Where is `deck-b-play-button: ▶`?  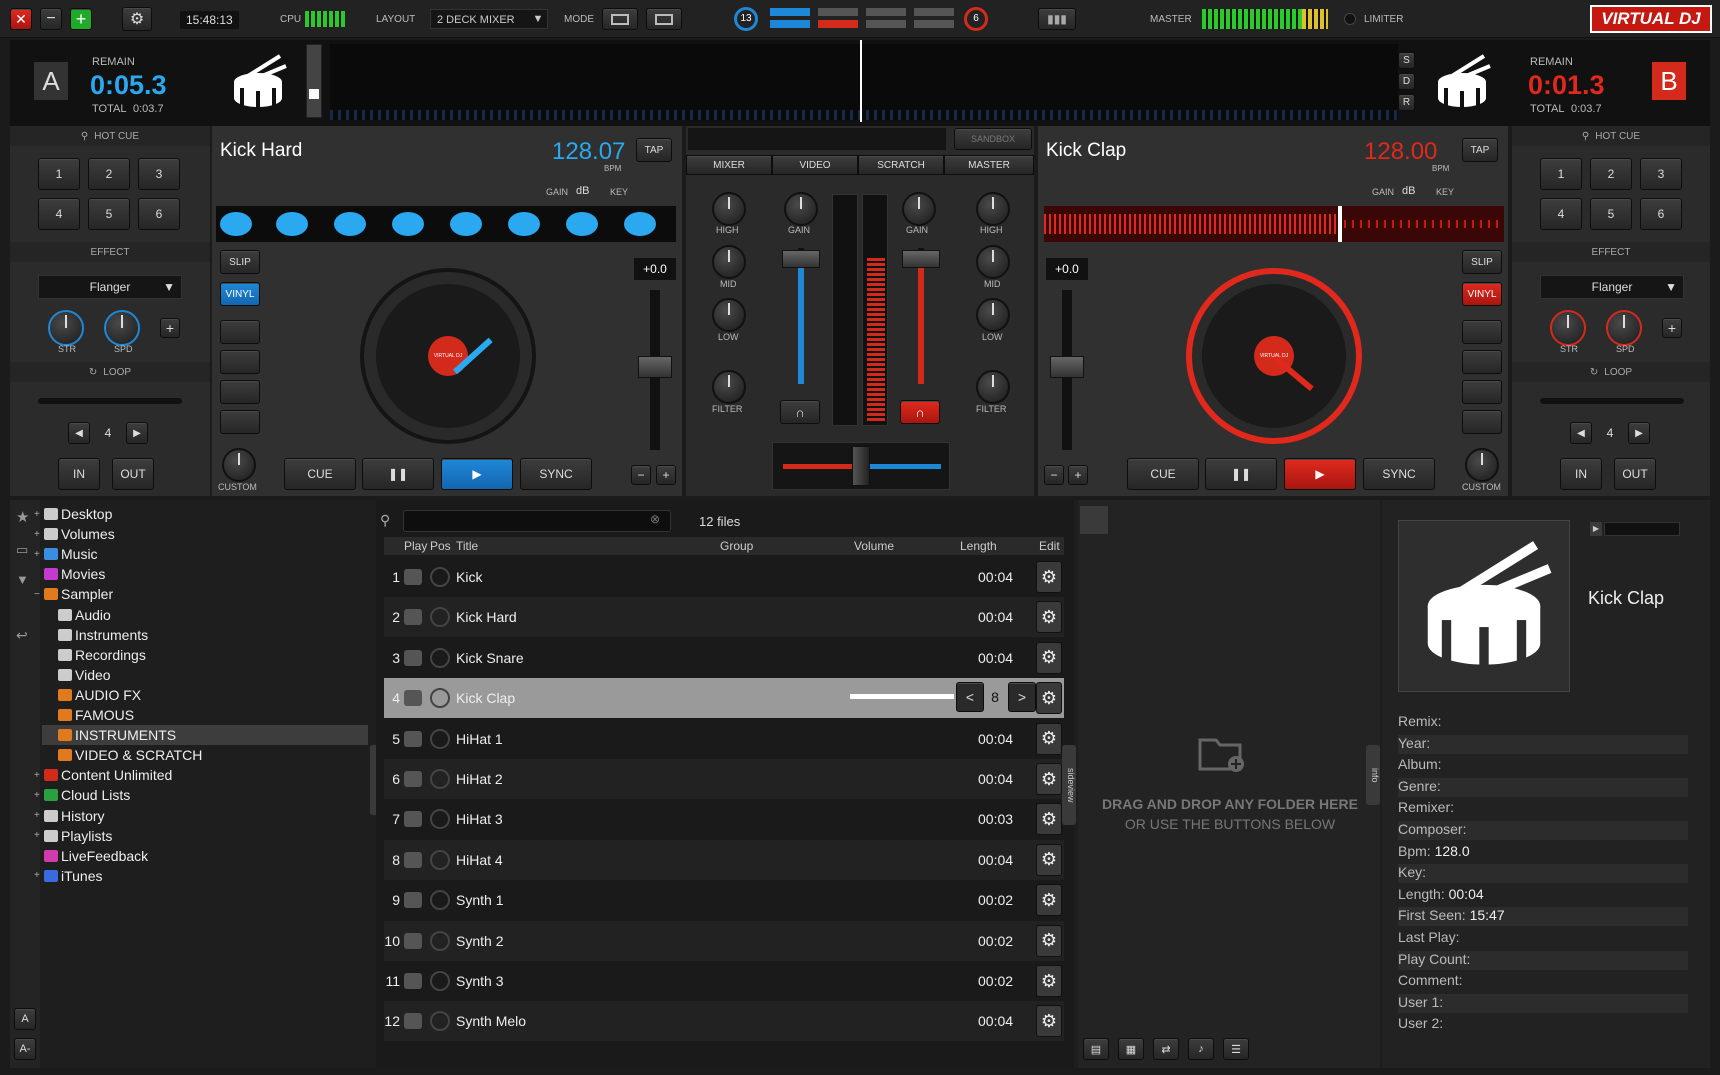
deck-b-play-button: ▶ is located at coordinates (1320, 474).